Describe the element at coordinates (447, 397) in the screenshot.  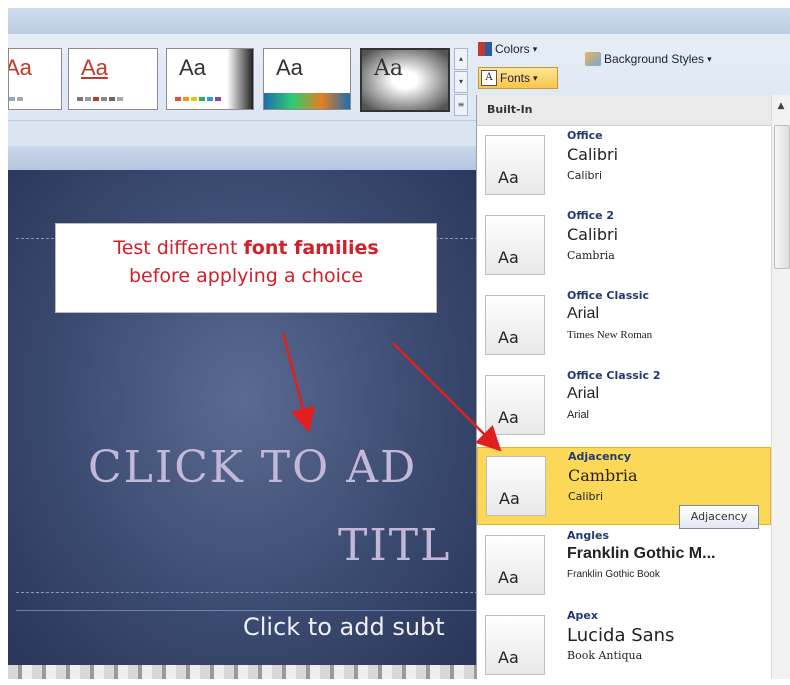
I see `arrow-to-adjacency` at that location.